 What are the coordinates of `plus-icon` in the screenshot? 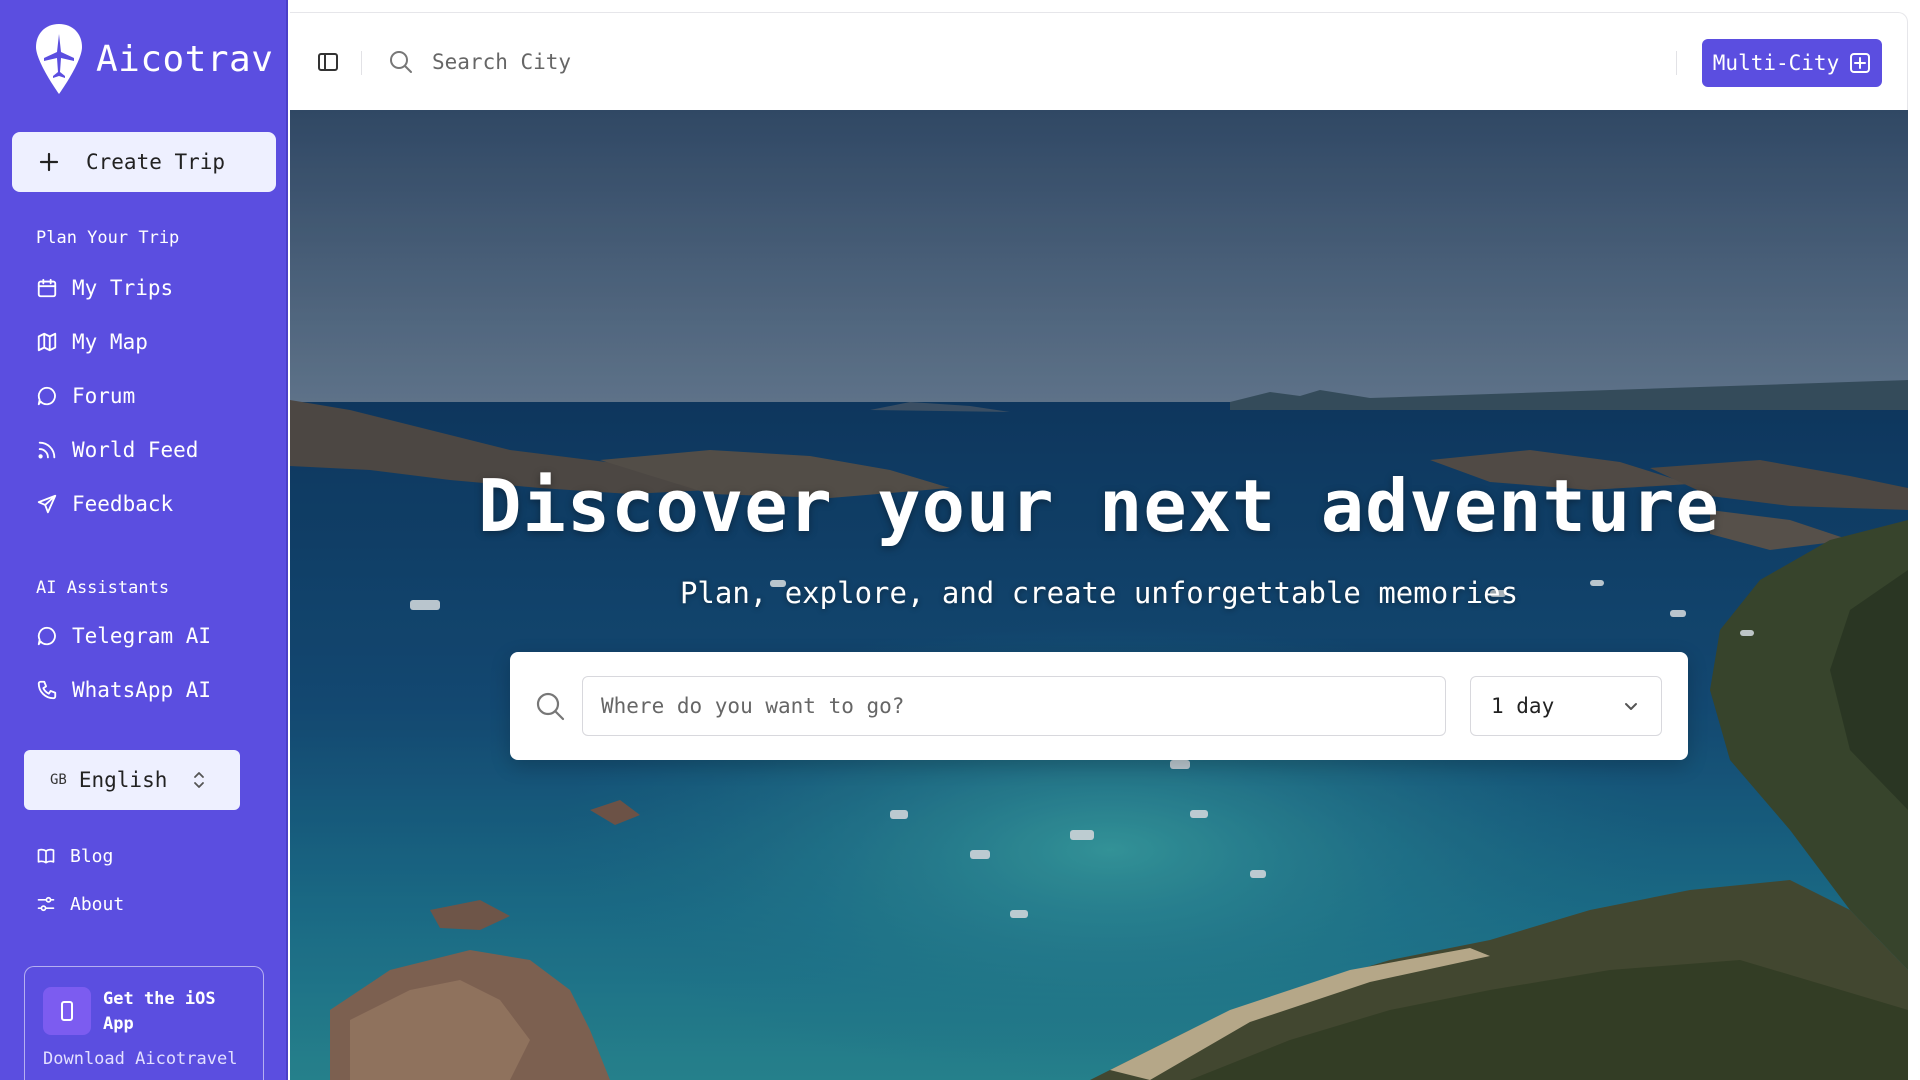 It's located at (49, 162).